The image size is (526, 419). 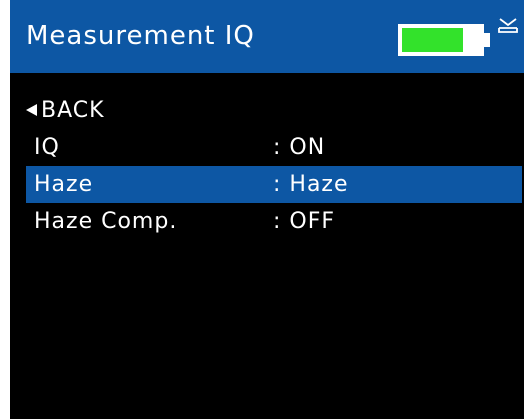 What do you see at coordinates (64, 184) in the screenshot?
I see `menu-item-label: Haze` at bounding box center [64, 184].